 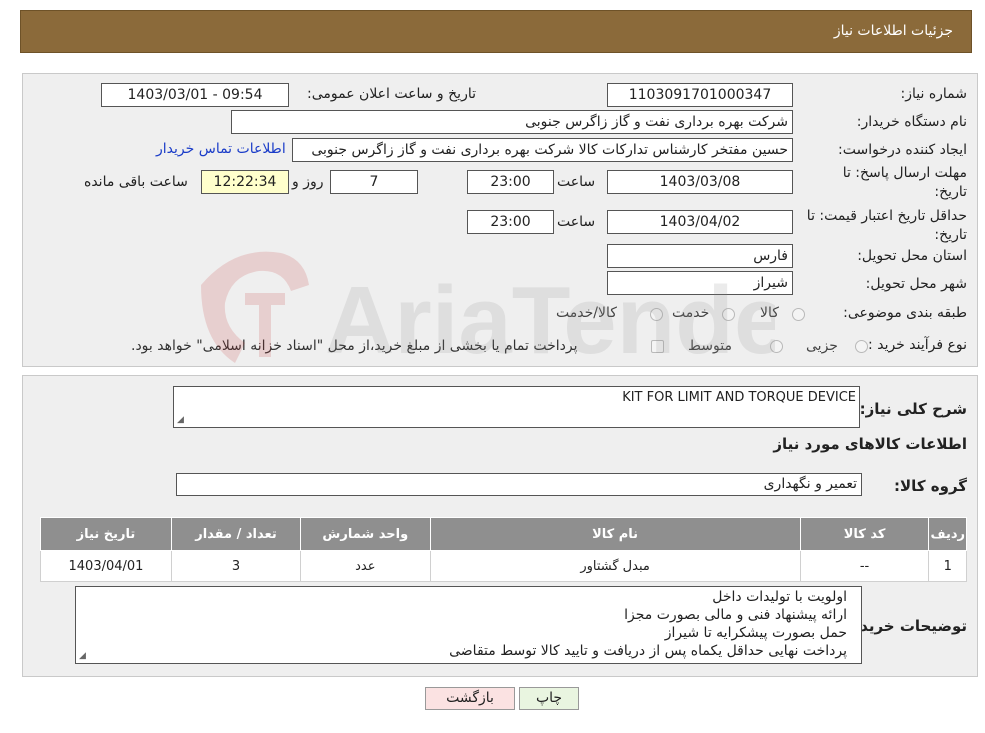 What do you see at coordinates (700, 95) in the screenshot?
I see `need-number-field: 1103091701000347` at bounding box center [700, 95].